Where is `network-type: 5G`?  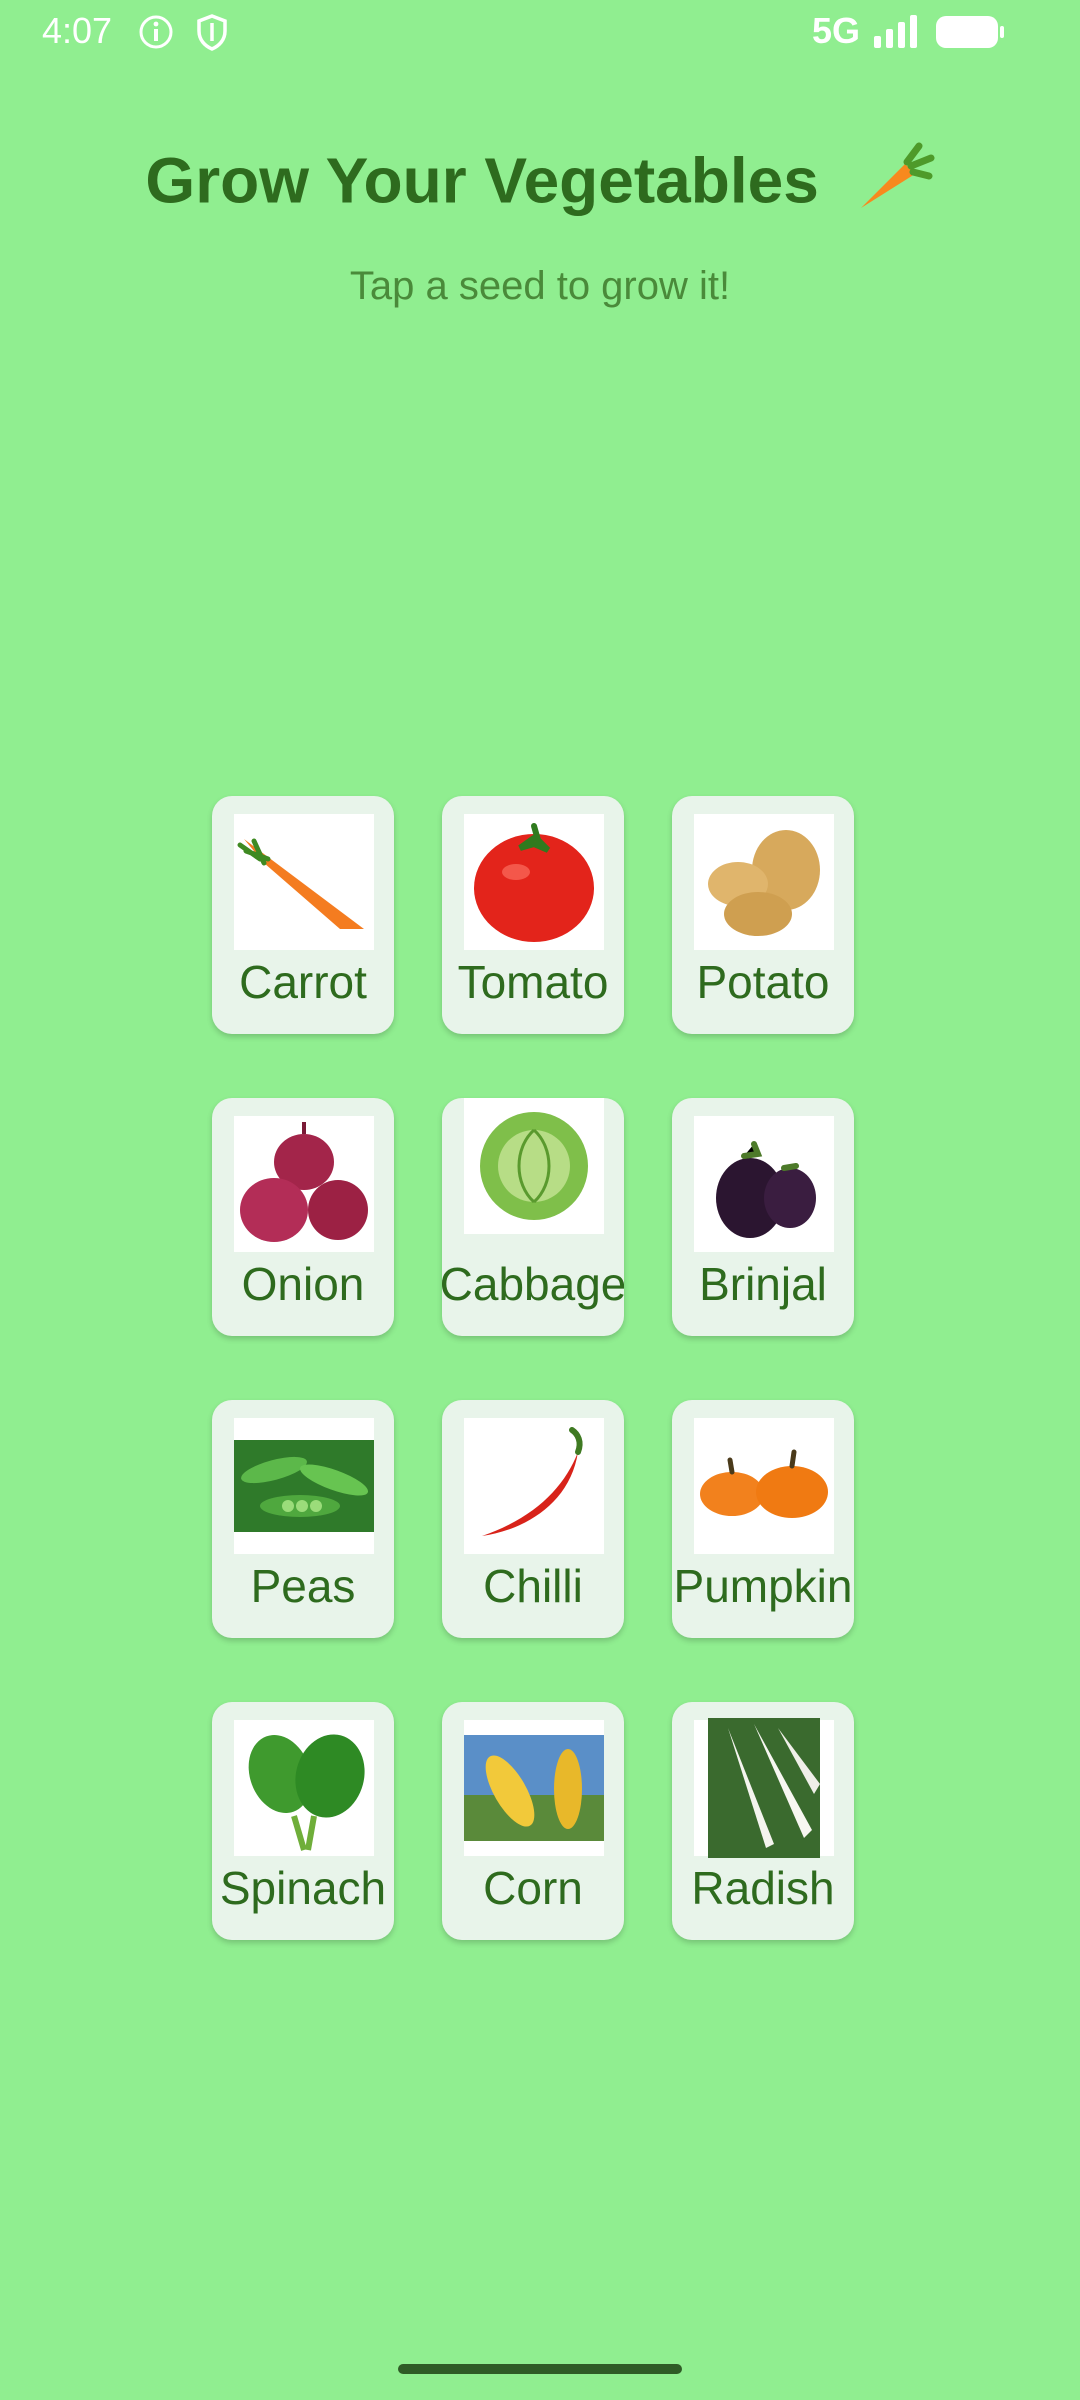 network-type: 5G is located at coordinates (836, 30).